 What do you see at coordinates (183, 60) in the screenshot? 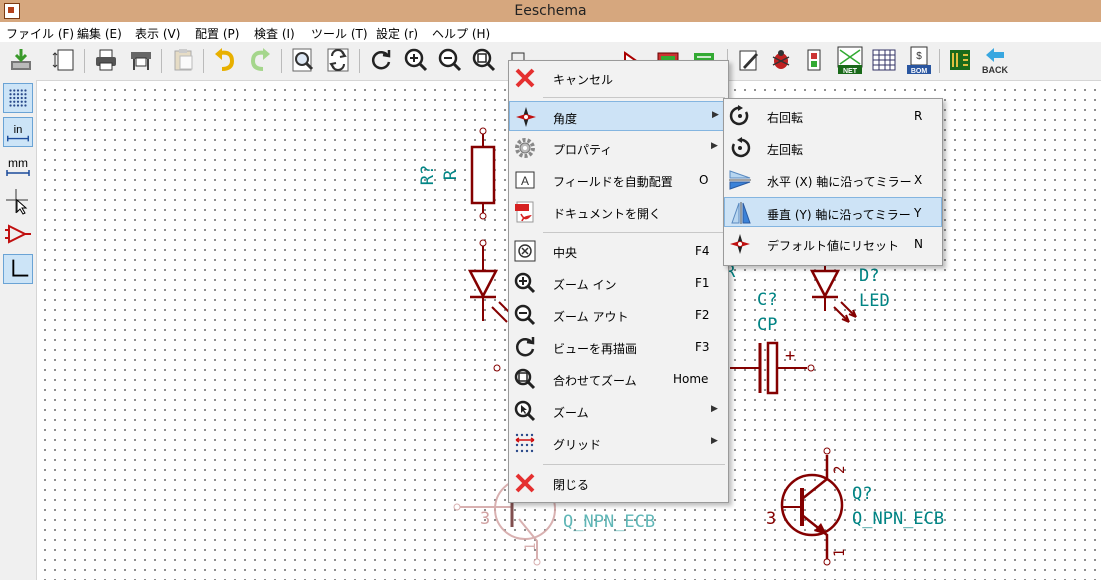
I see `paste-icon` at bounding box center [183, 60].